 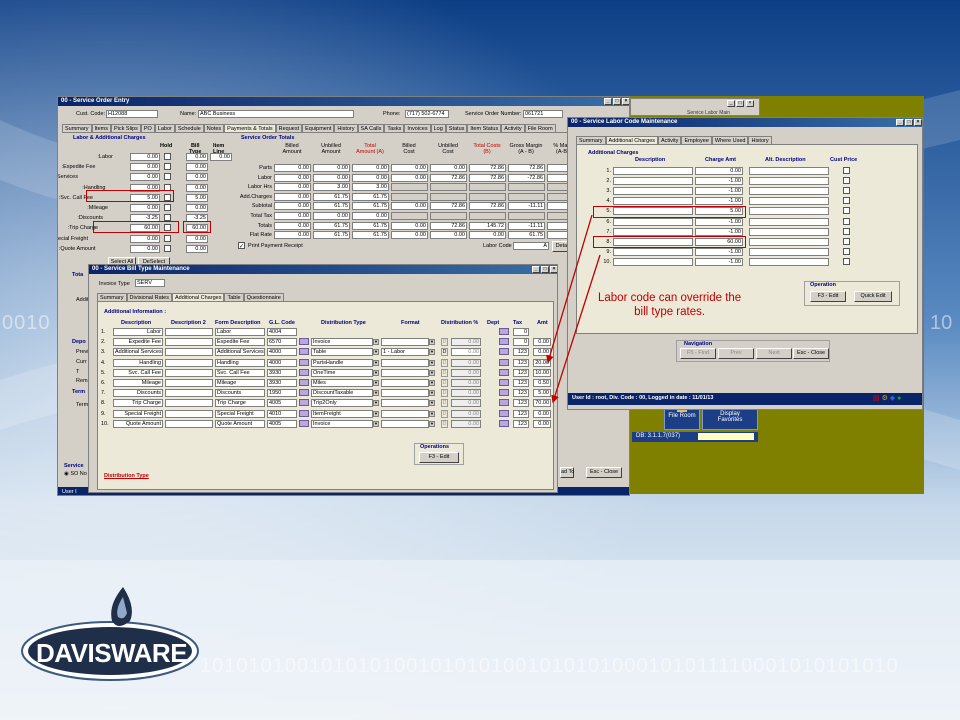 What do you see at coordinates (189, 128) in the screenshot?
I see `tab-schedule: Schedule` at bounding box center [189, 128].